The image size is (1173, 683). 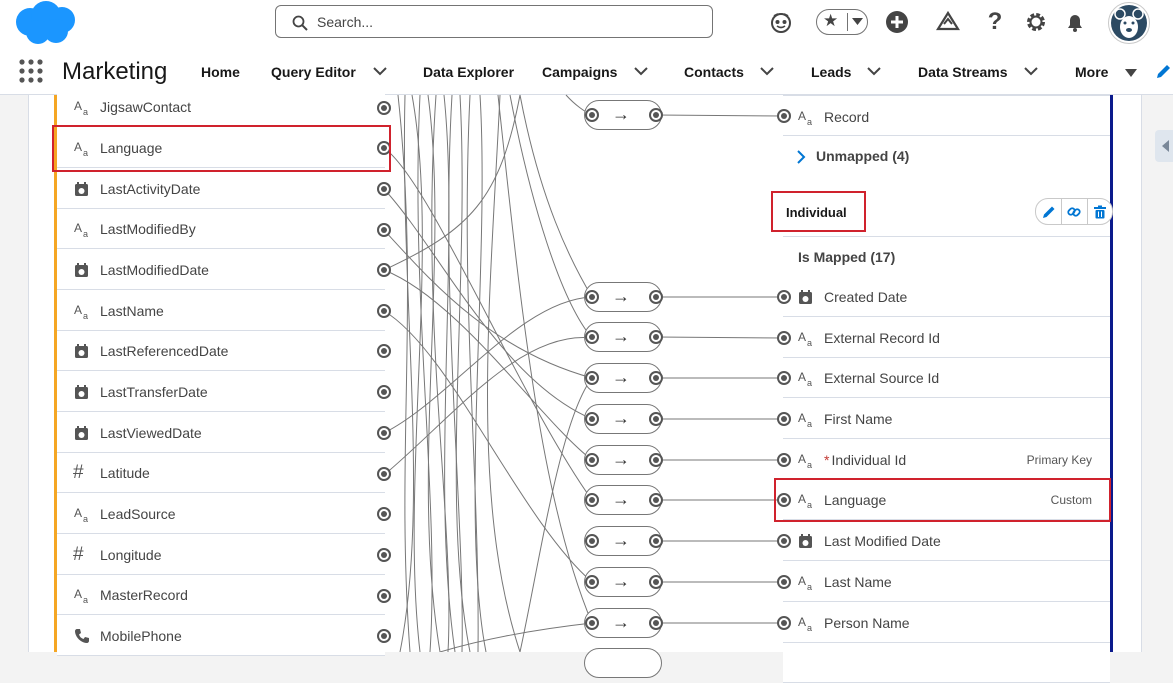 I want to click on custom-field-badge: Custom, so click(x=1071, y=500).